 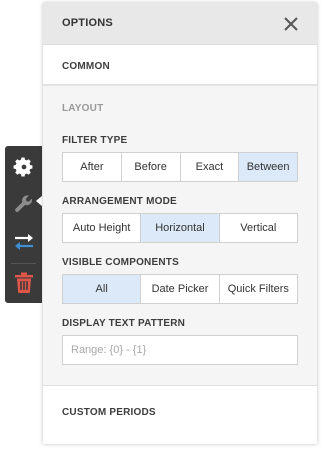 I want to click on arrangement-horizontal: Horizontal, so click(x=180, y=228).